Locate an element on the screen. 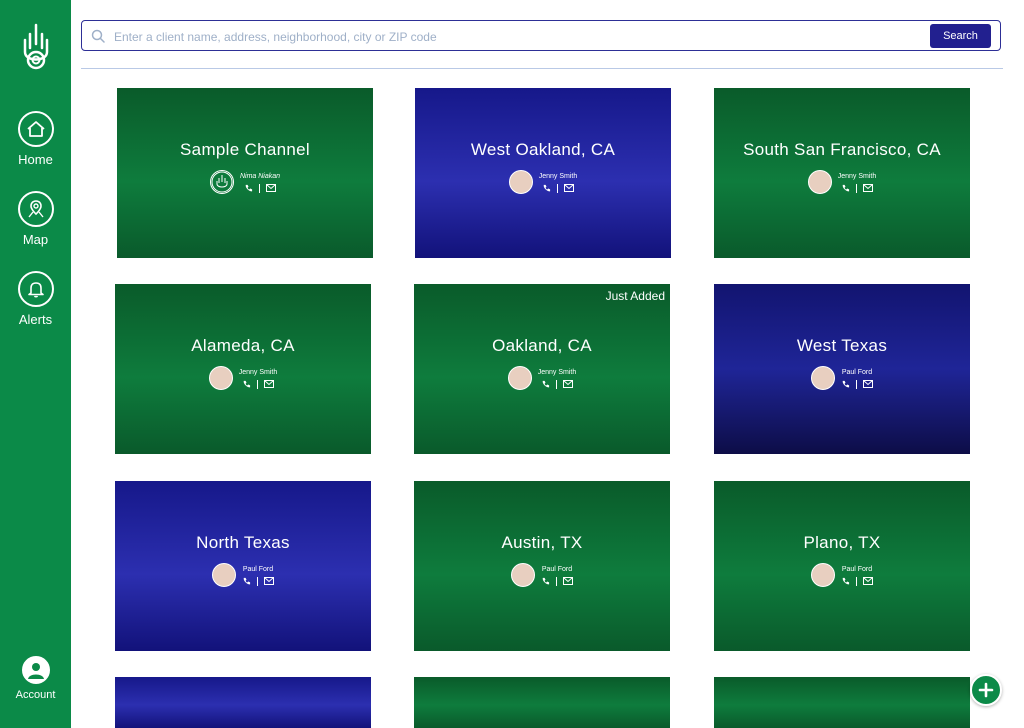 The image size is (1024, 728). channel-card-south-san-francisco: South San Francisco, CA Jenny Smith is located at coordinates (842, 173).